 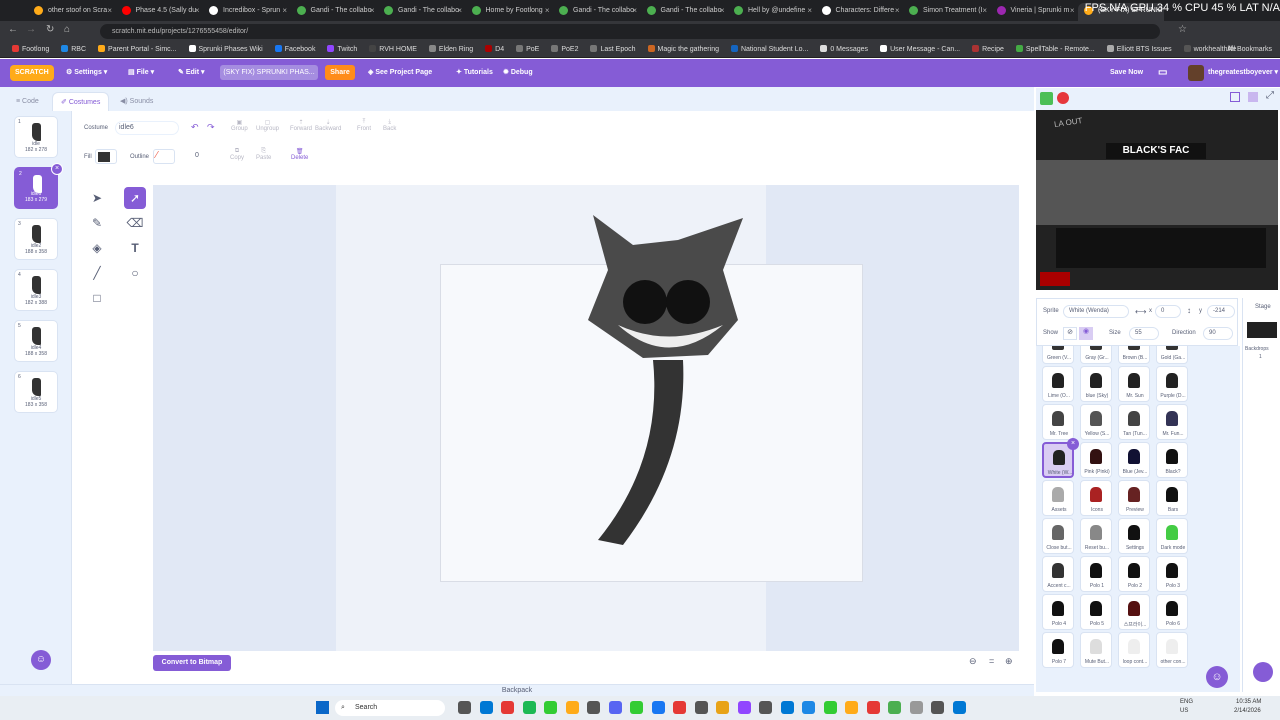 I want to click on y-input: -214, so click(x=1221, y=311).